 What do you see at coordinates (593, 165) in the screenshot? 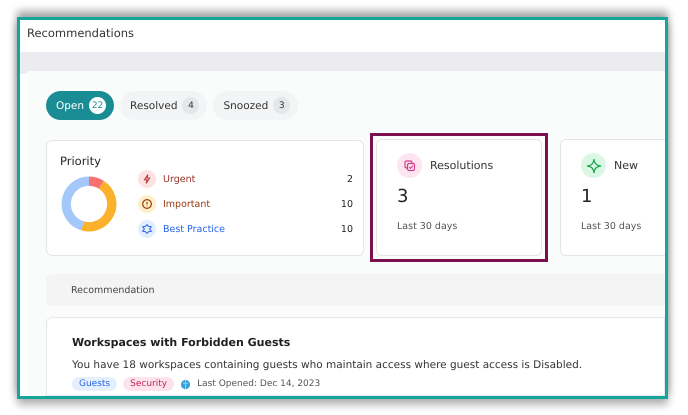
I see `sparkle-icon` at bounding box center [593, 165].